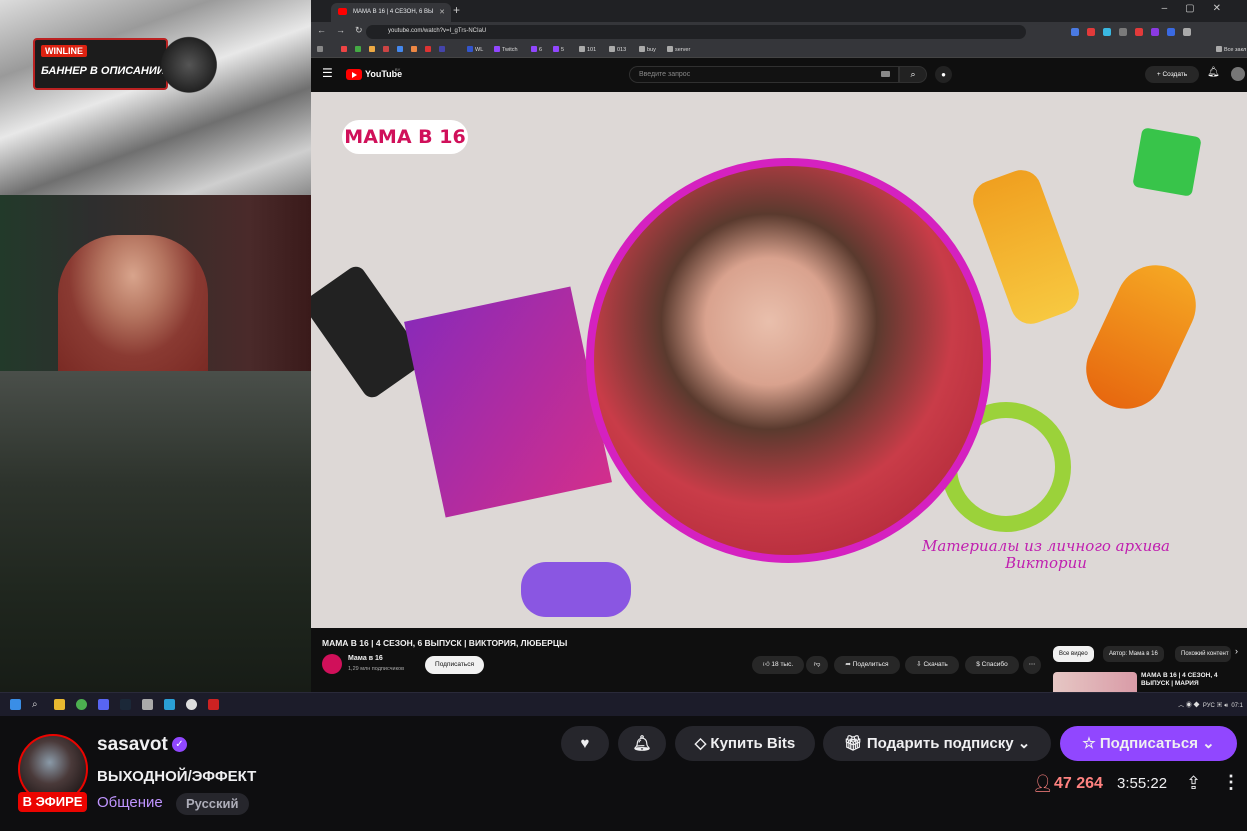  I want to click on download-button: ⇩ Скачать, so click(932, 665).